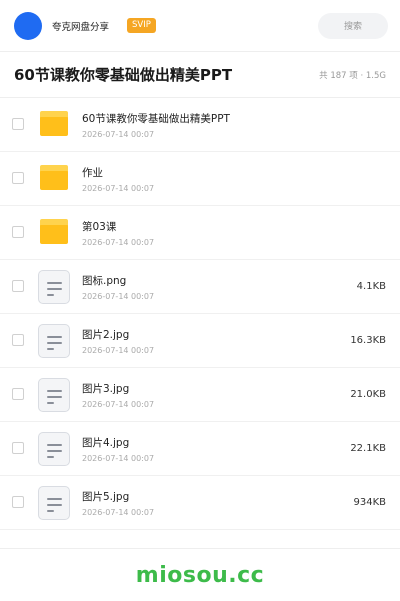  What do you see at coordinates (106, 496) in the screenshot?
I see `file-name: 图片5.jpg` at bounding box center [106, 496].